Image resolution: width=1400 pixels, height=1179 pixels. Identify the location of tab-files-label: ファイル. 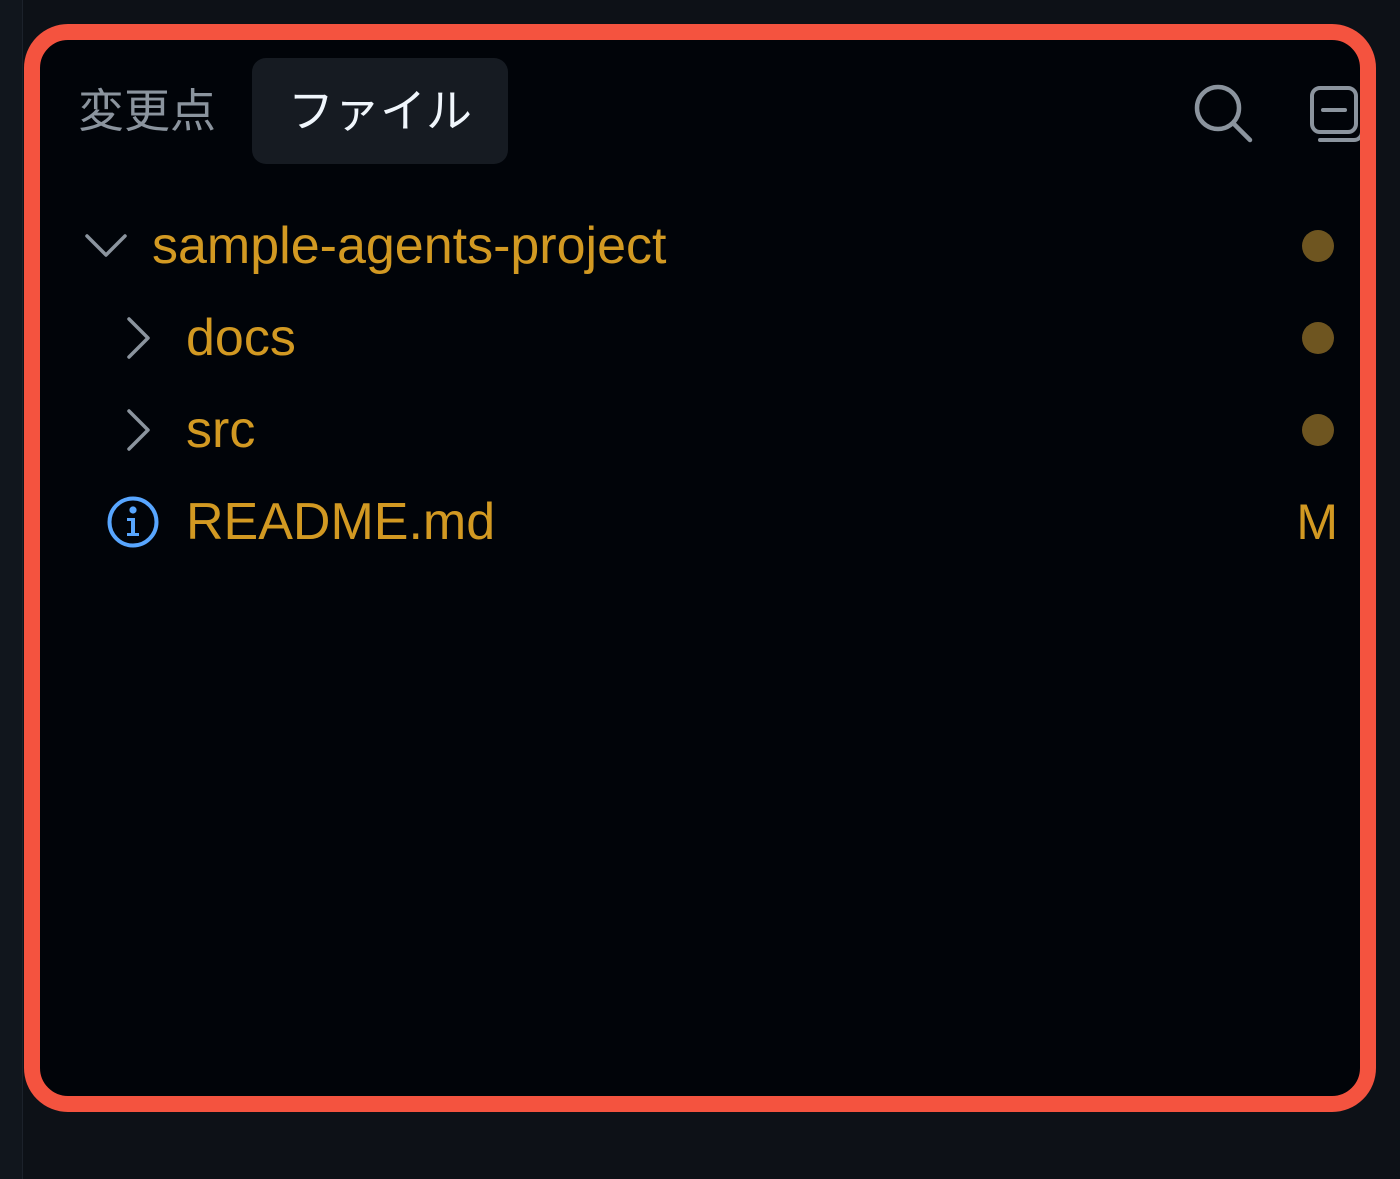
(380, 111).